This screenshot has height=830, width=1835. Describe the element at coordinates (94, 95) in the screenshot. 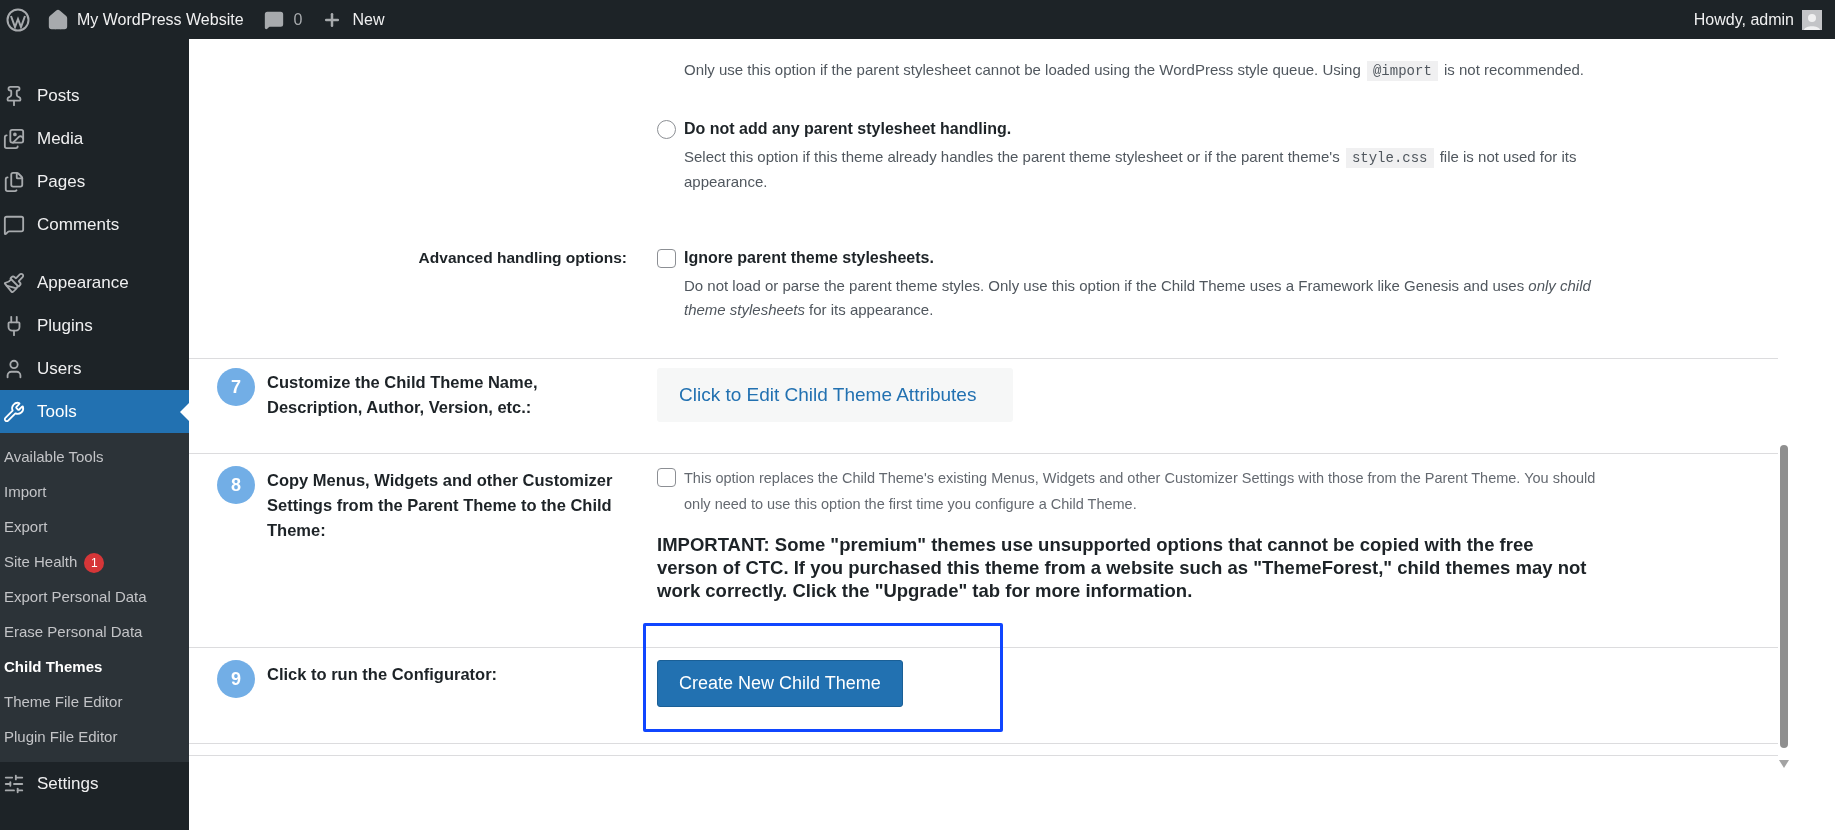

I see `menu-item: Posts` at that location.